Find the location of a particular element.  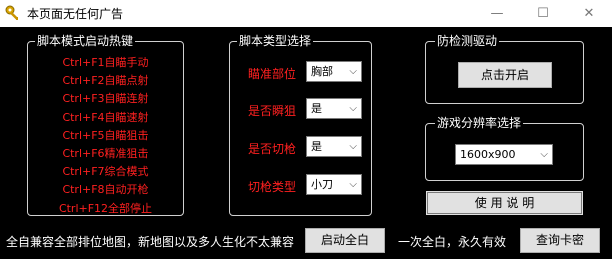

hotkey-item: Ctrl+F12全部停止 is located at coordinates (105, 208).